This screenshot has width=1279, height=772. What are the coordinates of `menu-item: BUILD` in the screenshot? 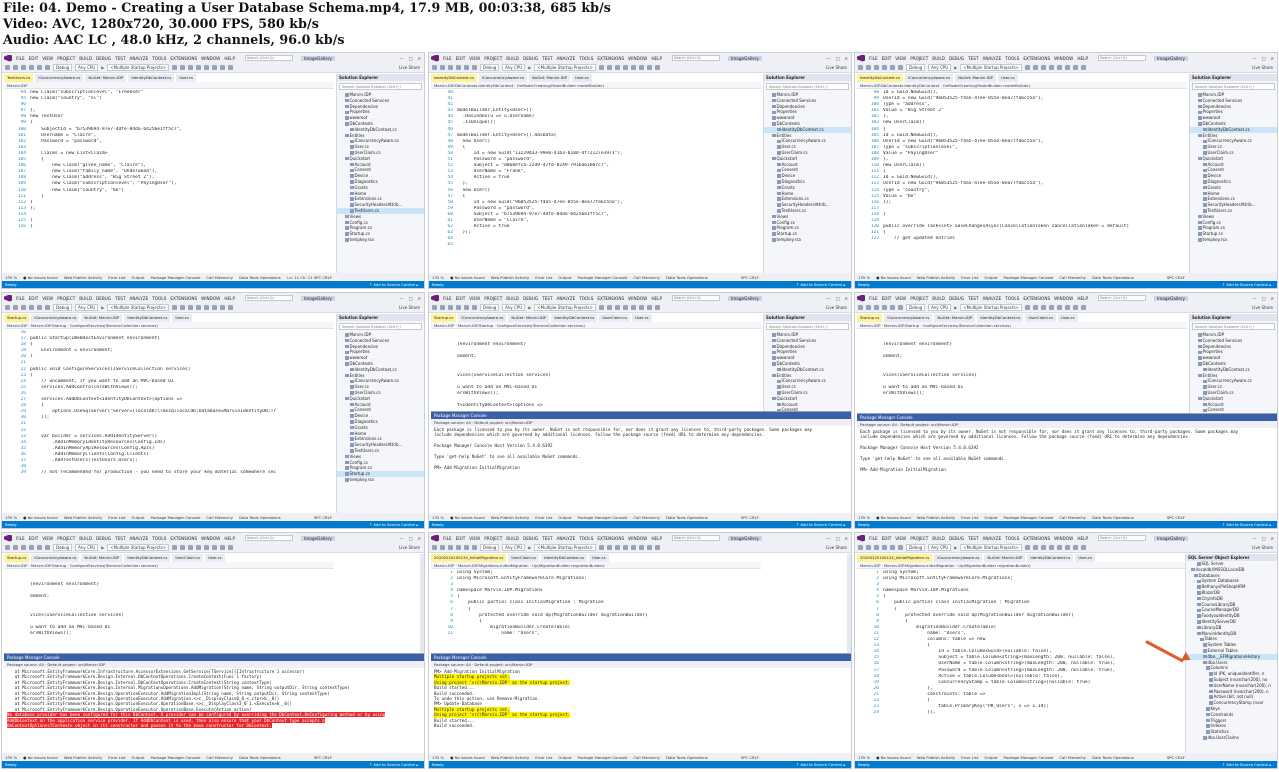 It's located at (938, 538).